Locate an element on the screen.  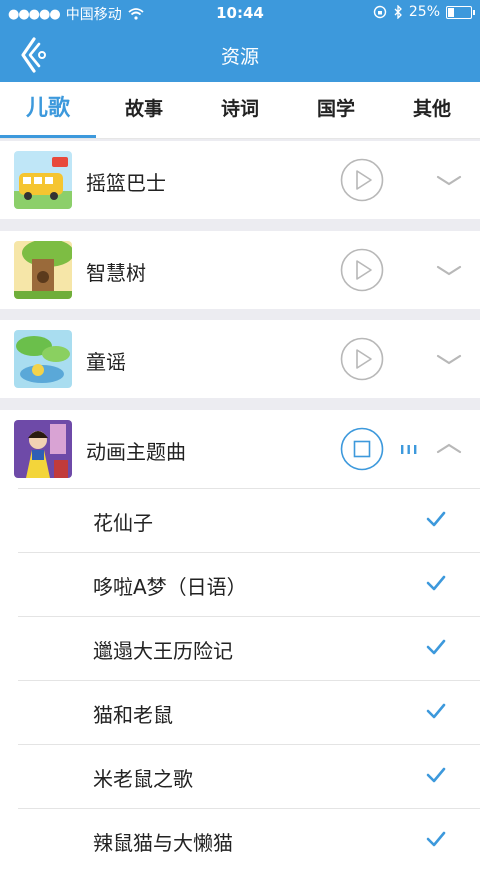
category-name: 智慧树 is located at coordinates (116, 273).